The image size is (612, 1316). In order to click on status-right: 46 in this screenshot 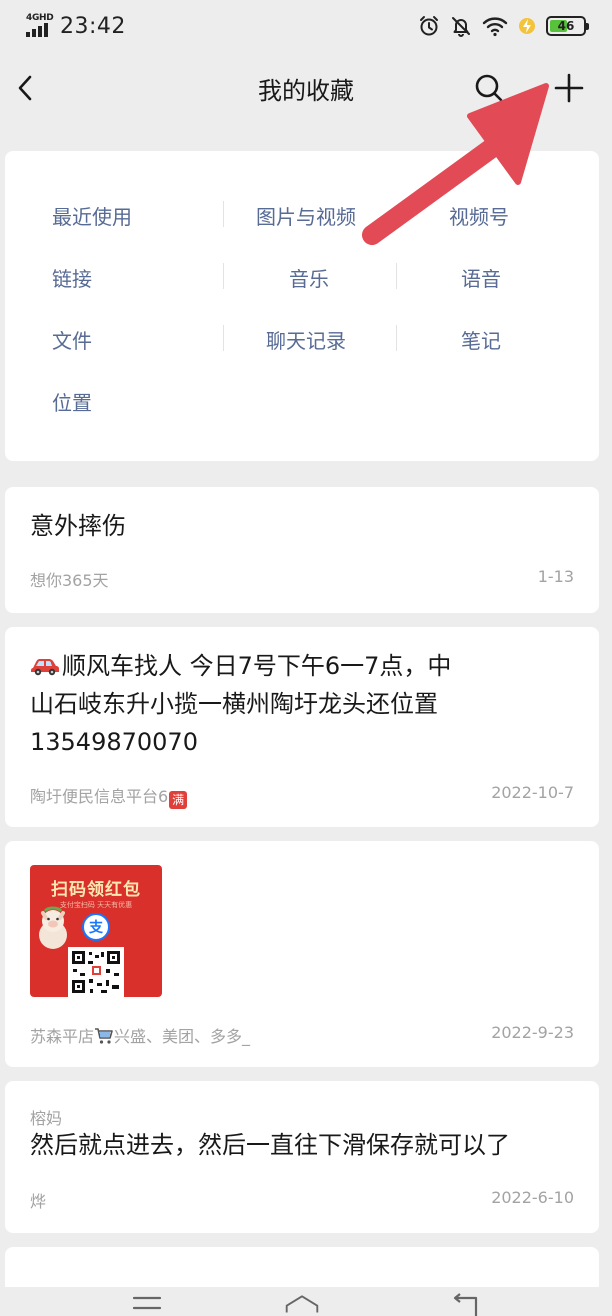, I will do `click(503, 26)`.